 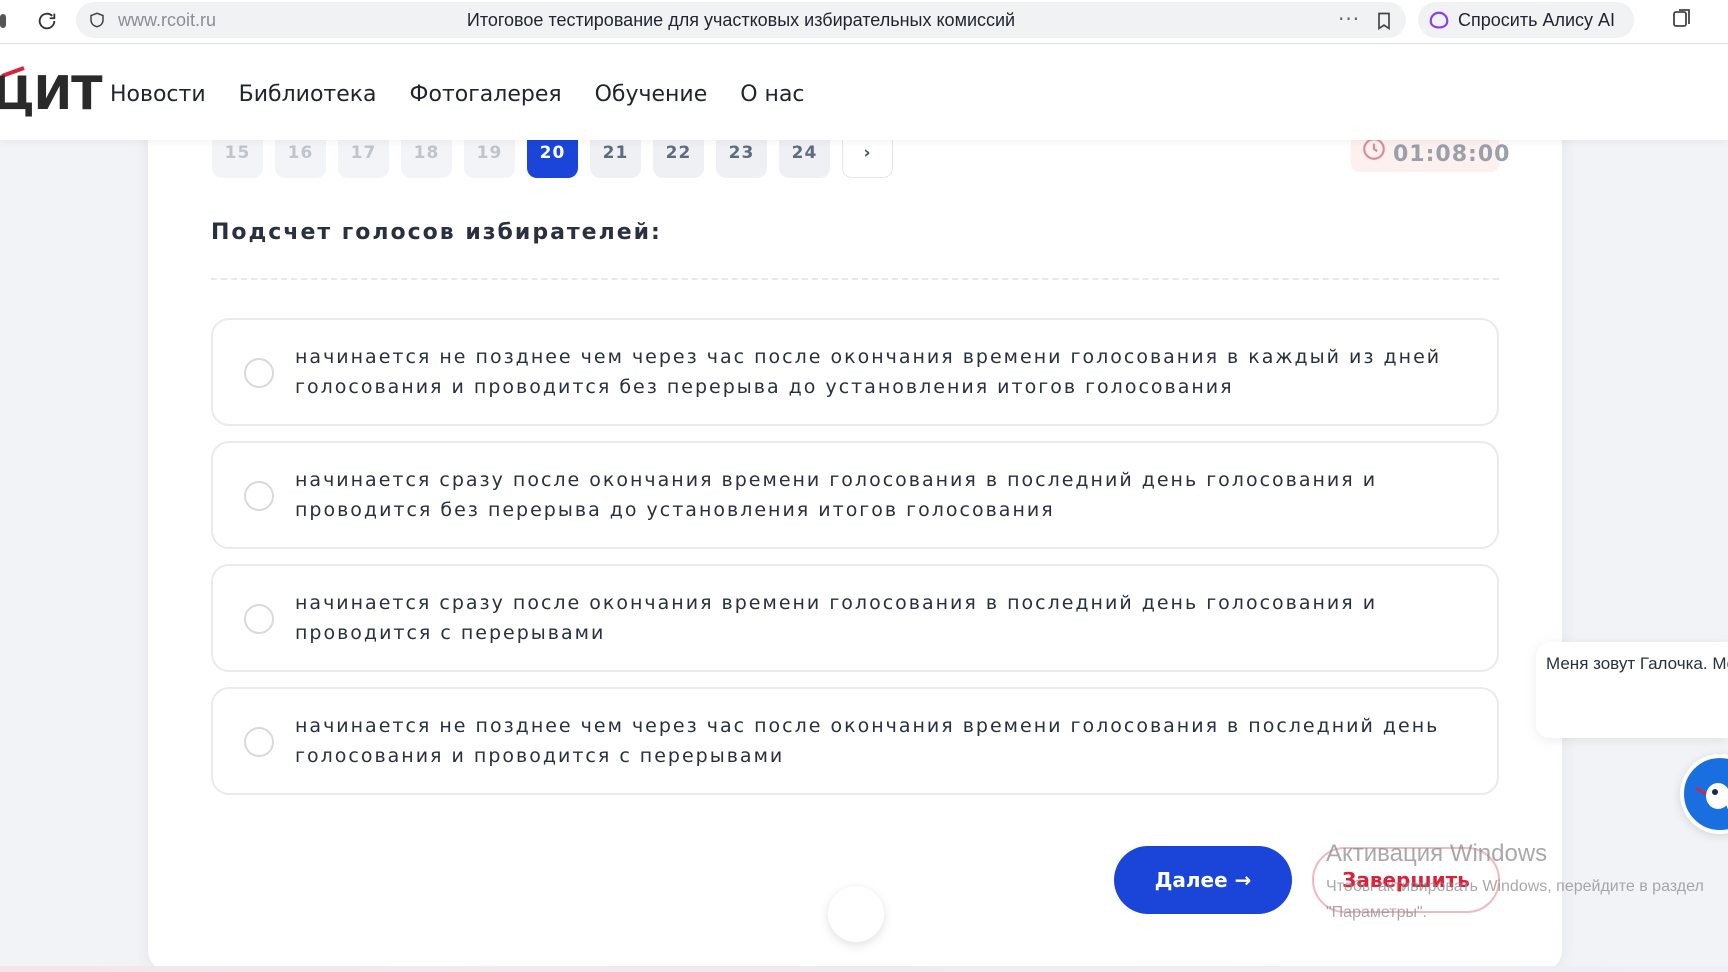 What do you see at coordinates (1537, 20) in the screenshot?
I see `ask-alice-label: Спросить Алису AI` at bounding box center [1537, 20].